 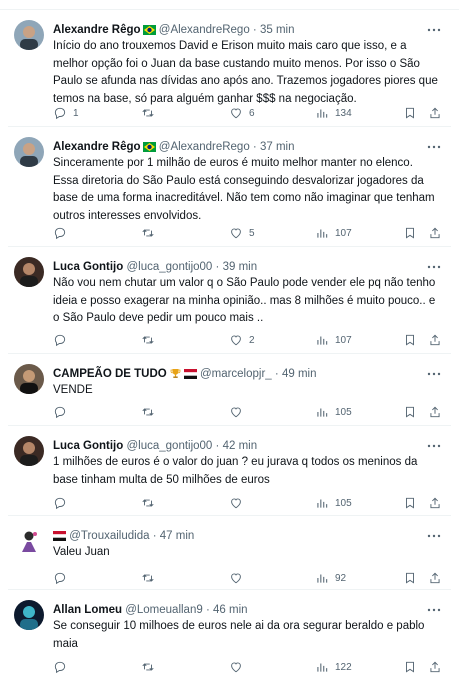 I want to click on post-time: 39 min, so click(x=240, y=267).